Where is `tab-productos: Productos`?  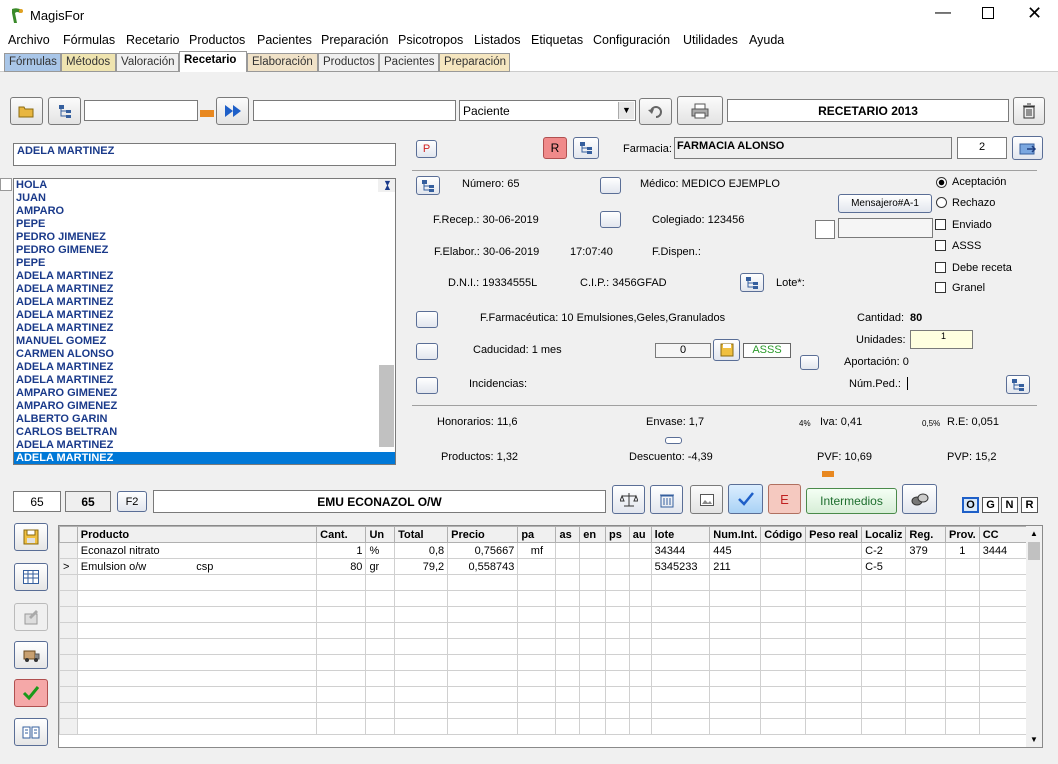
tab-productos: Productos is located at coordinates (348, 62).